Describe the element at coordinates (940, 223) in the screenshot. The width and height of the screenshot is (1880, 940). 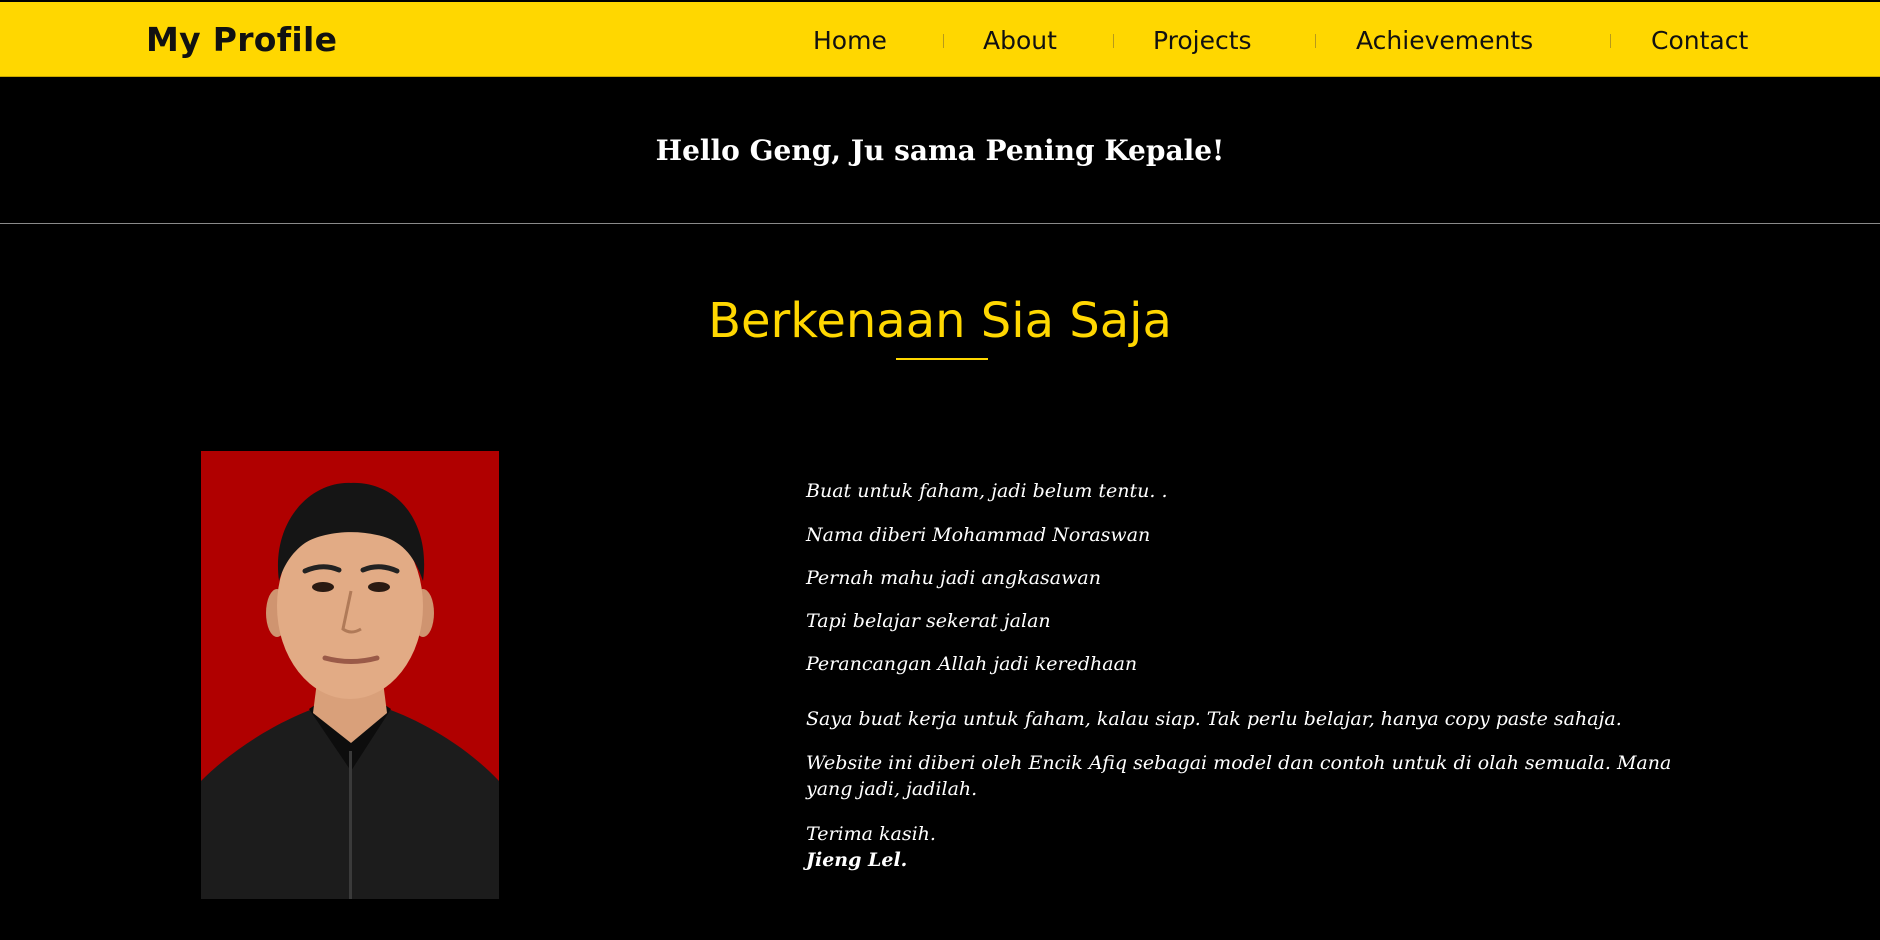
I see `section-divider` at that location.